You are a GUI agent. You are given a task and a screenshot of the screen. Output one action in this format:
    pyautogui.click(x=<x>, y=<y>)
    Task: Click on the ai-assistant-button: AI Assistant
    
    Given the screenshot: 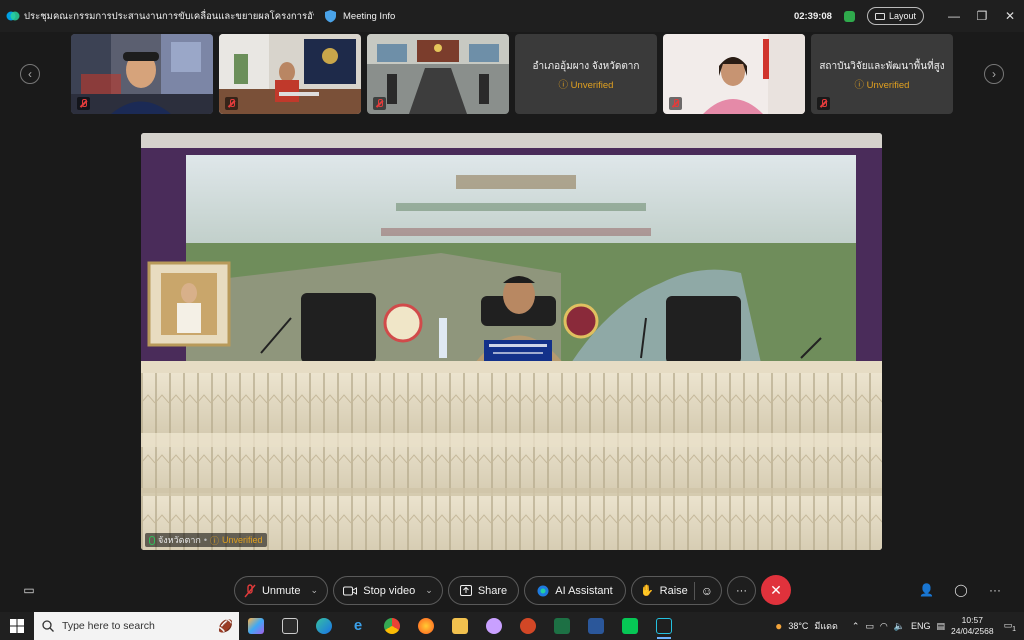 What is the action you would take?
    pyautogui.click(x=575, y=590)
    